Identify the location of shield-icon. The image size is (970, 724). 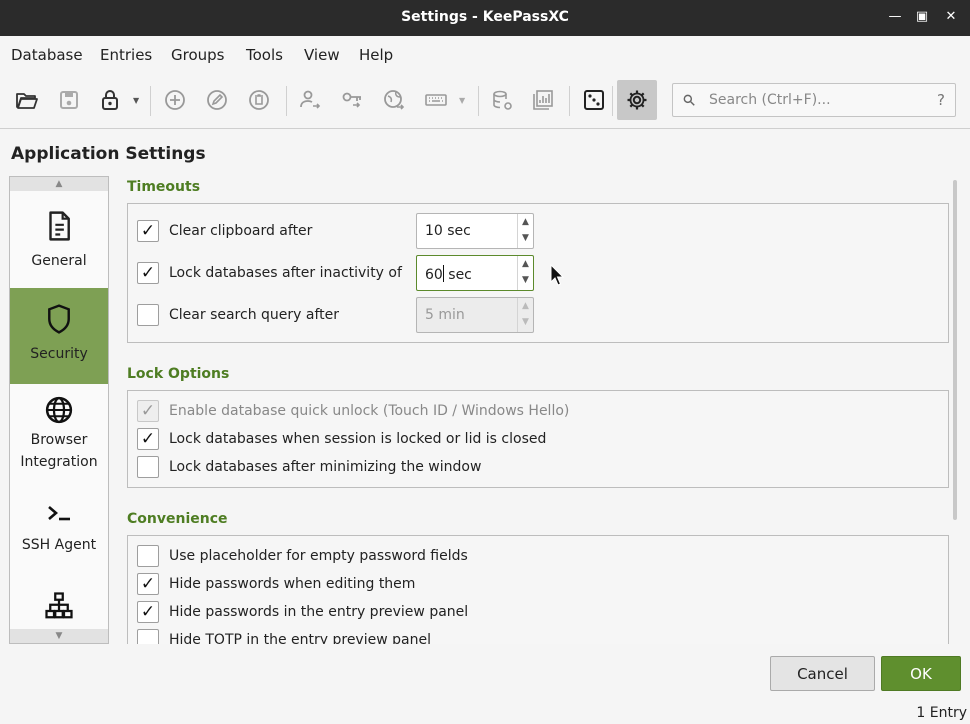
(59, 319).